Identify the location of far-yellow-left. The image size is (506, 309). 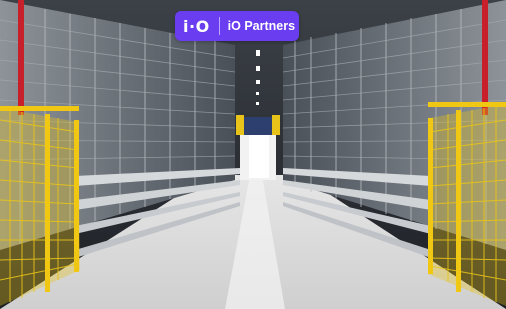
(240, 125).